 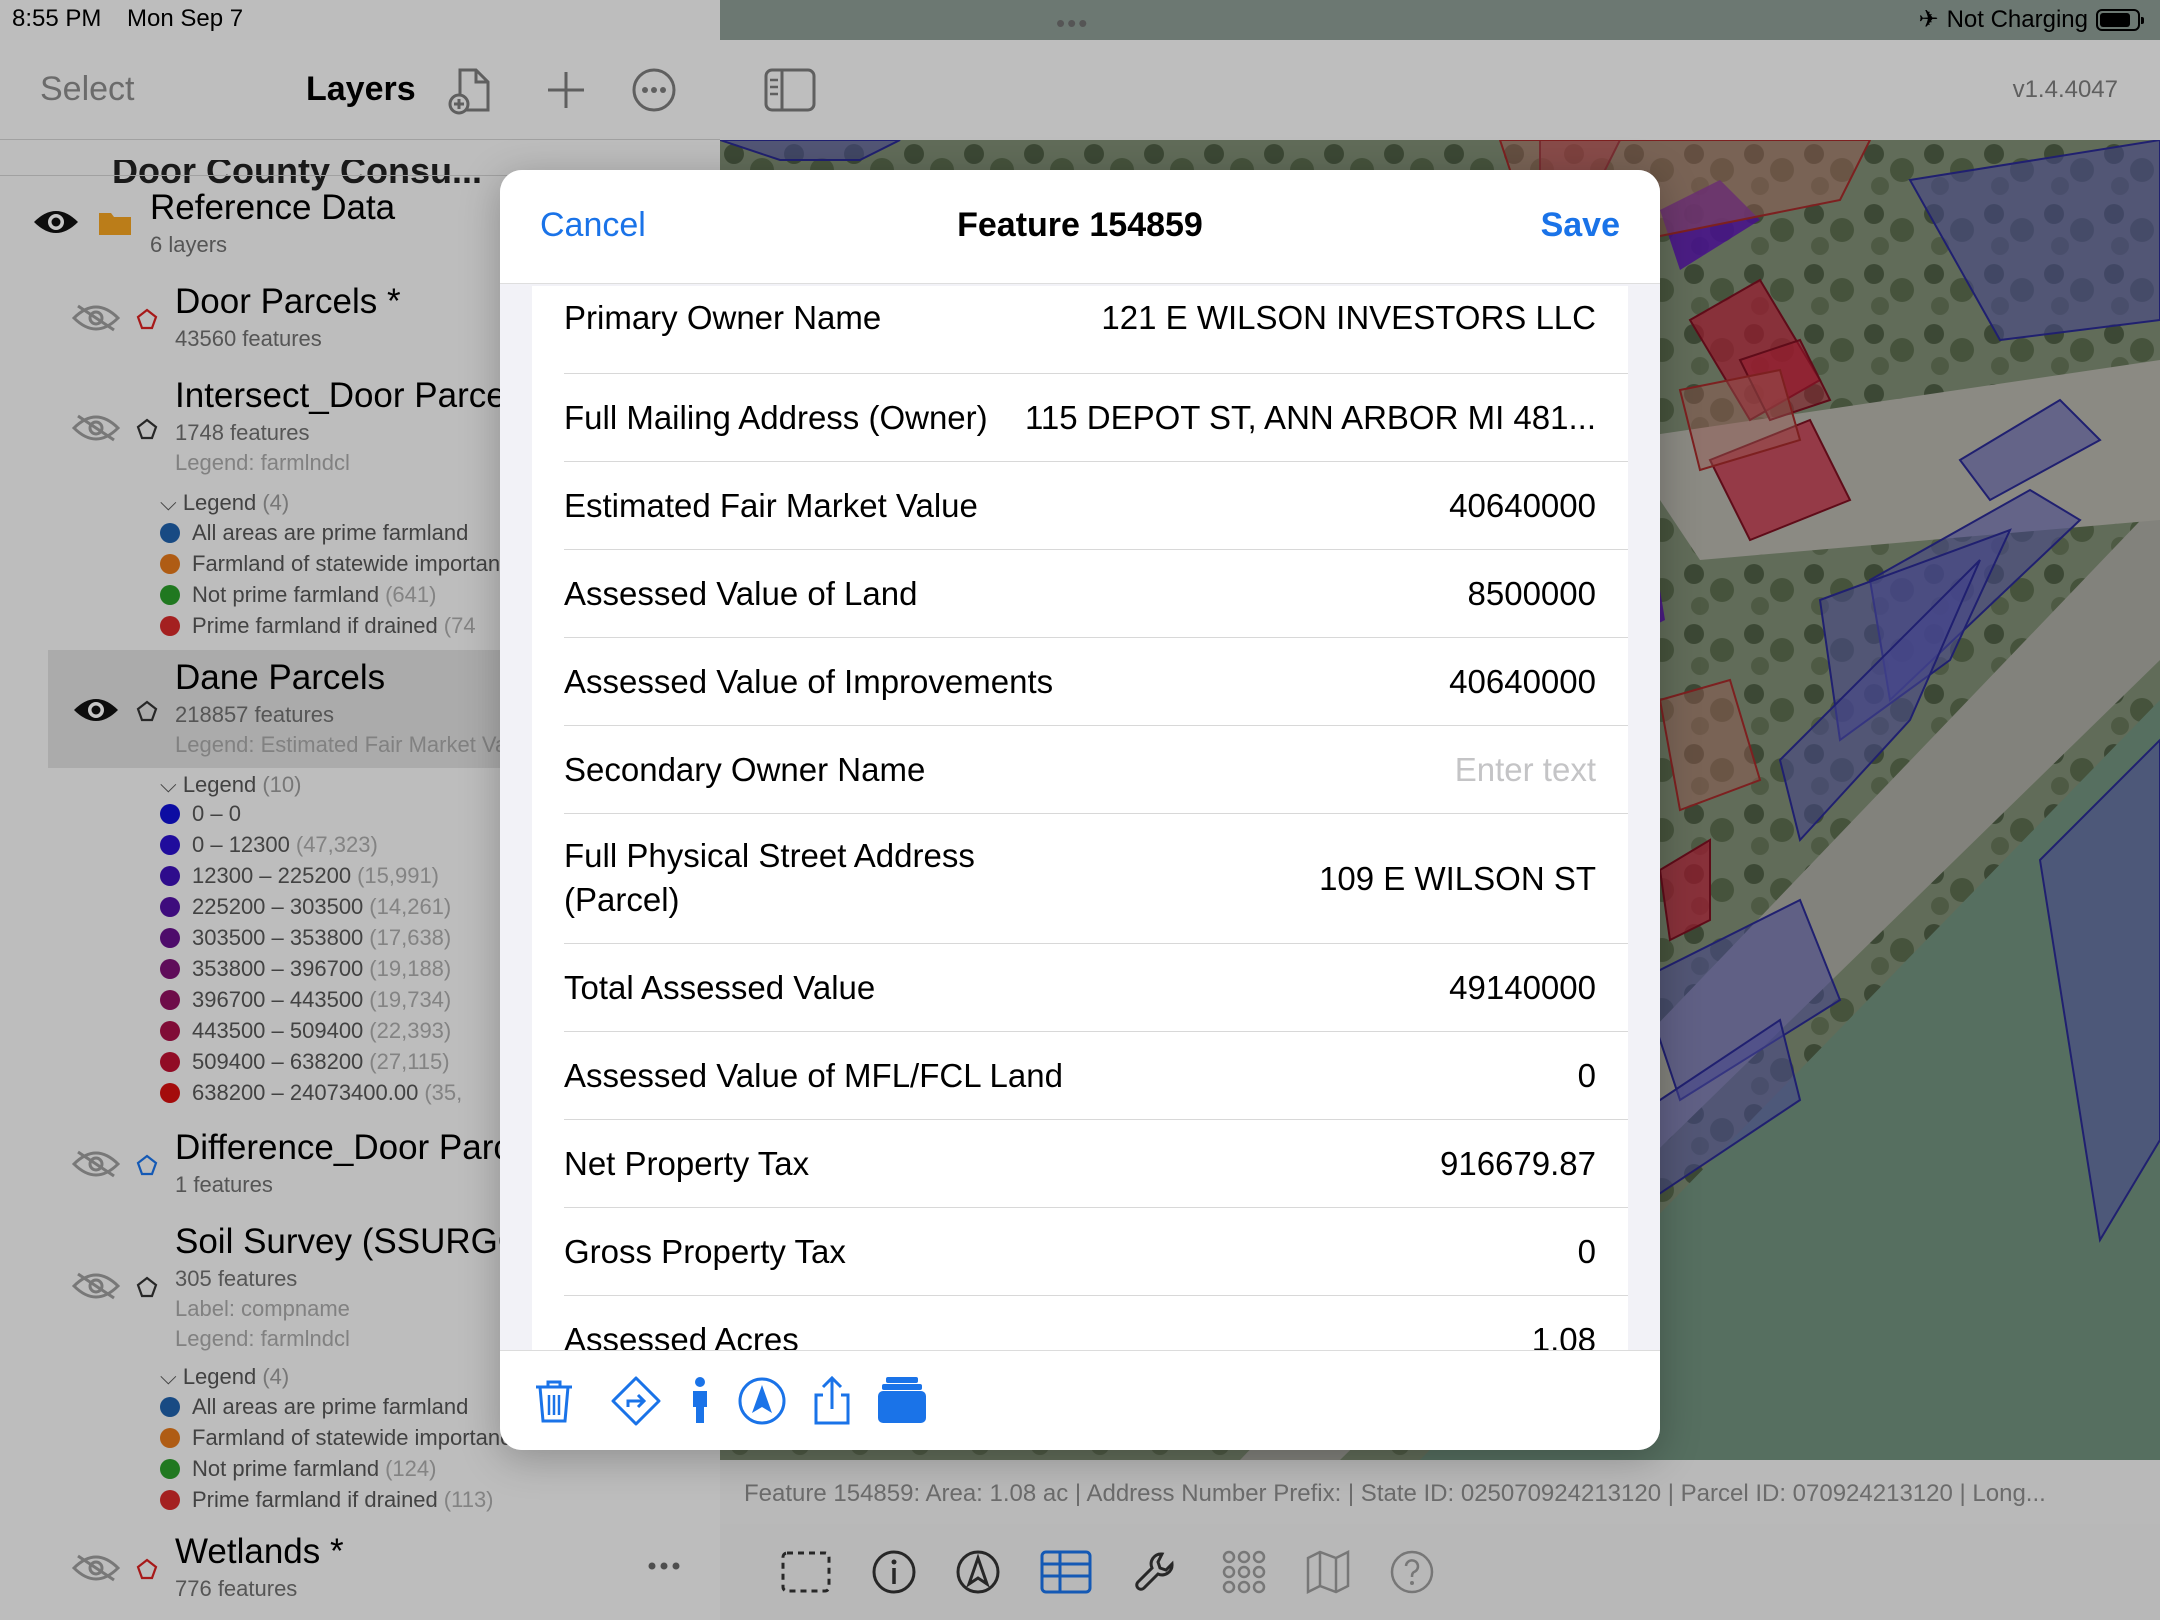 What do you see at coordinates (1080, 1252) in the screenshot?
I see `field-row: Gross Property Tax 0` at bounding box center [1080, 1252].